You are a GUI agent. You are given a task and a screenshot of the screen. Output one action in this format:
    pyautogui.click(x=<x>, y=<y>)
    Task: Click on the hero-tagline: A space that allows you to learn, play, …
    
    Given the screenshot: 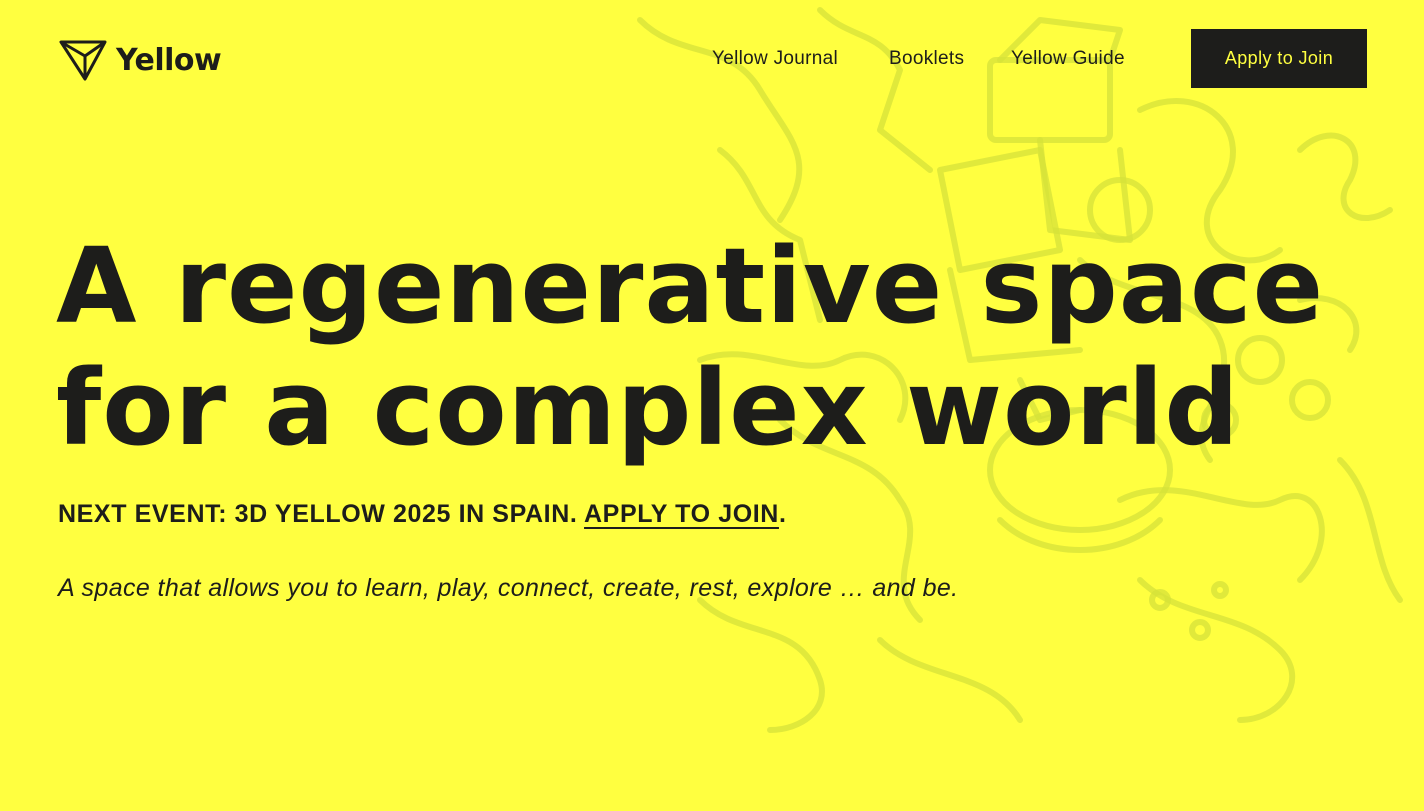 What is the action you would take?
    pyautogui.click(x=508, y=588)
    